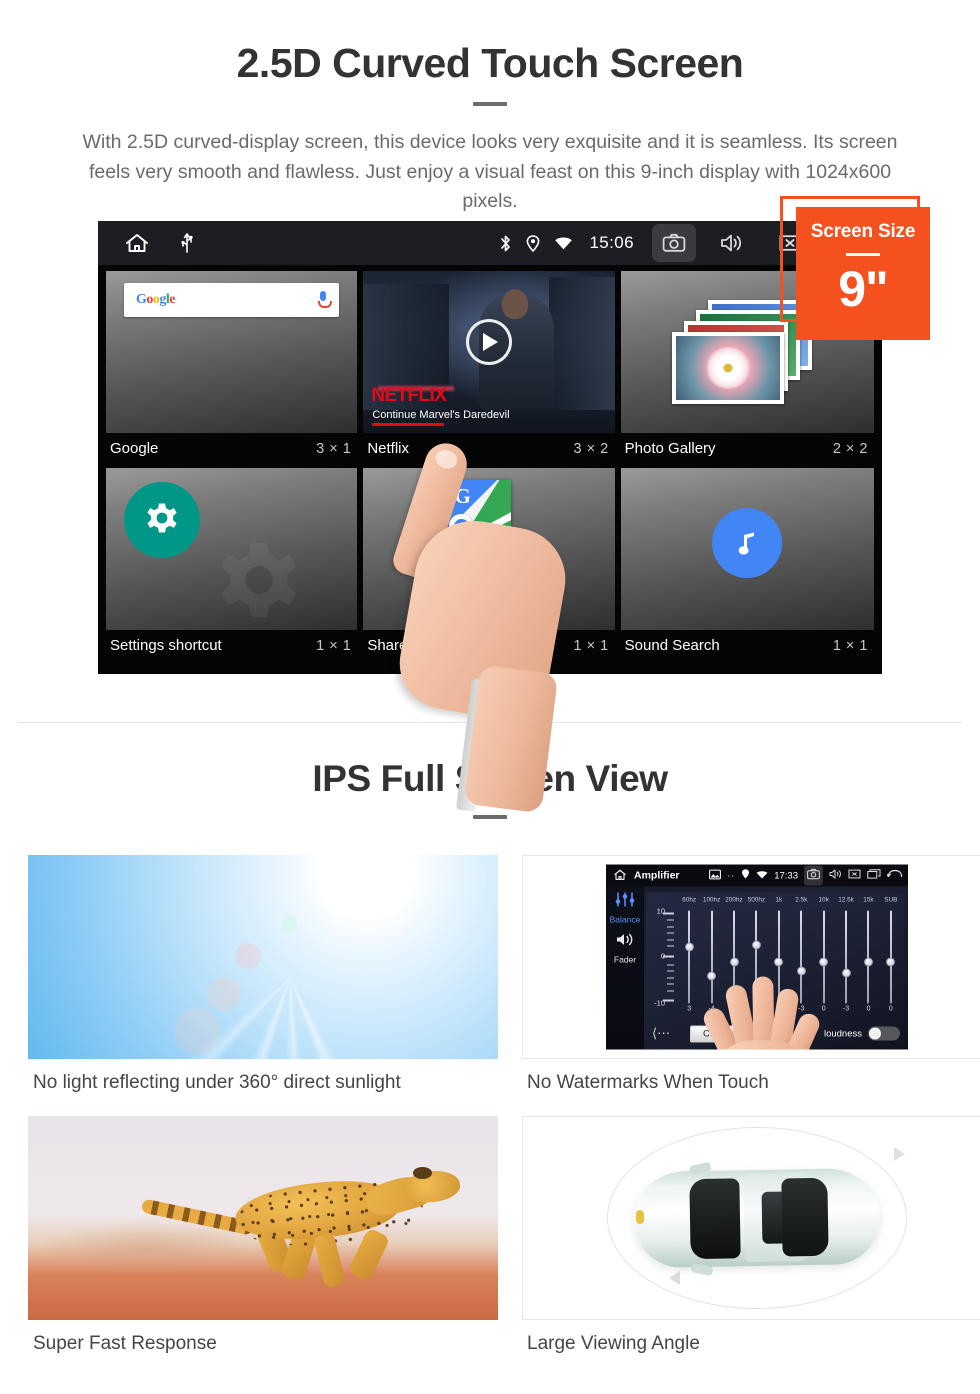 This screenshot has height=1394, width=980. What do you see at coordinates (734, 900) in the screenshot?
I see `band-label: 200hz` at bounding box center [734, 900].